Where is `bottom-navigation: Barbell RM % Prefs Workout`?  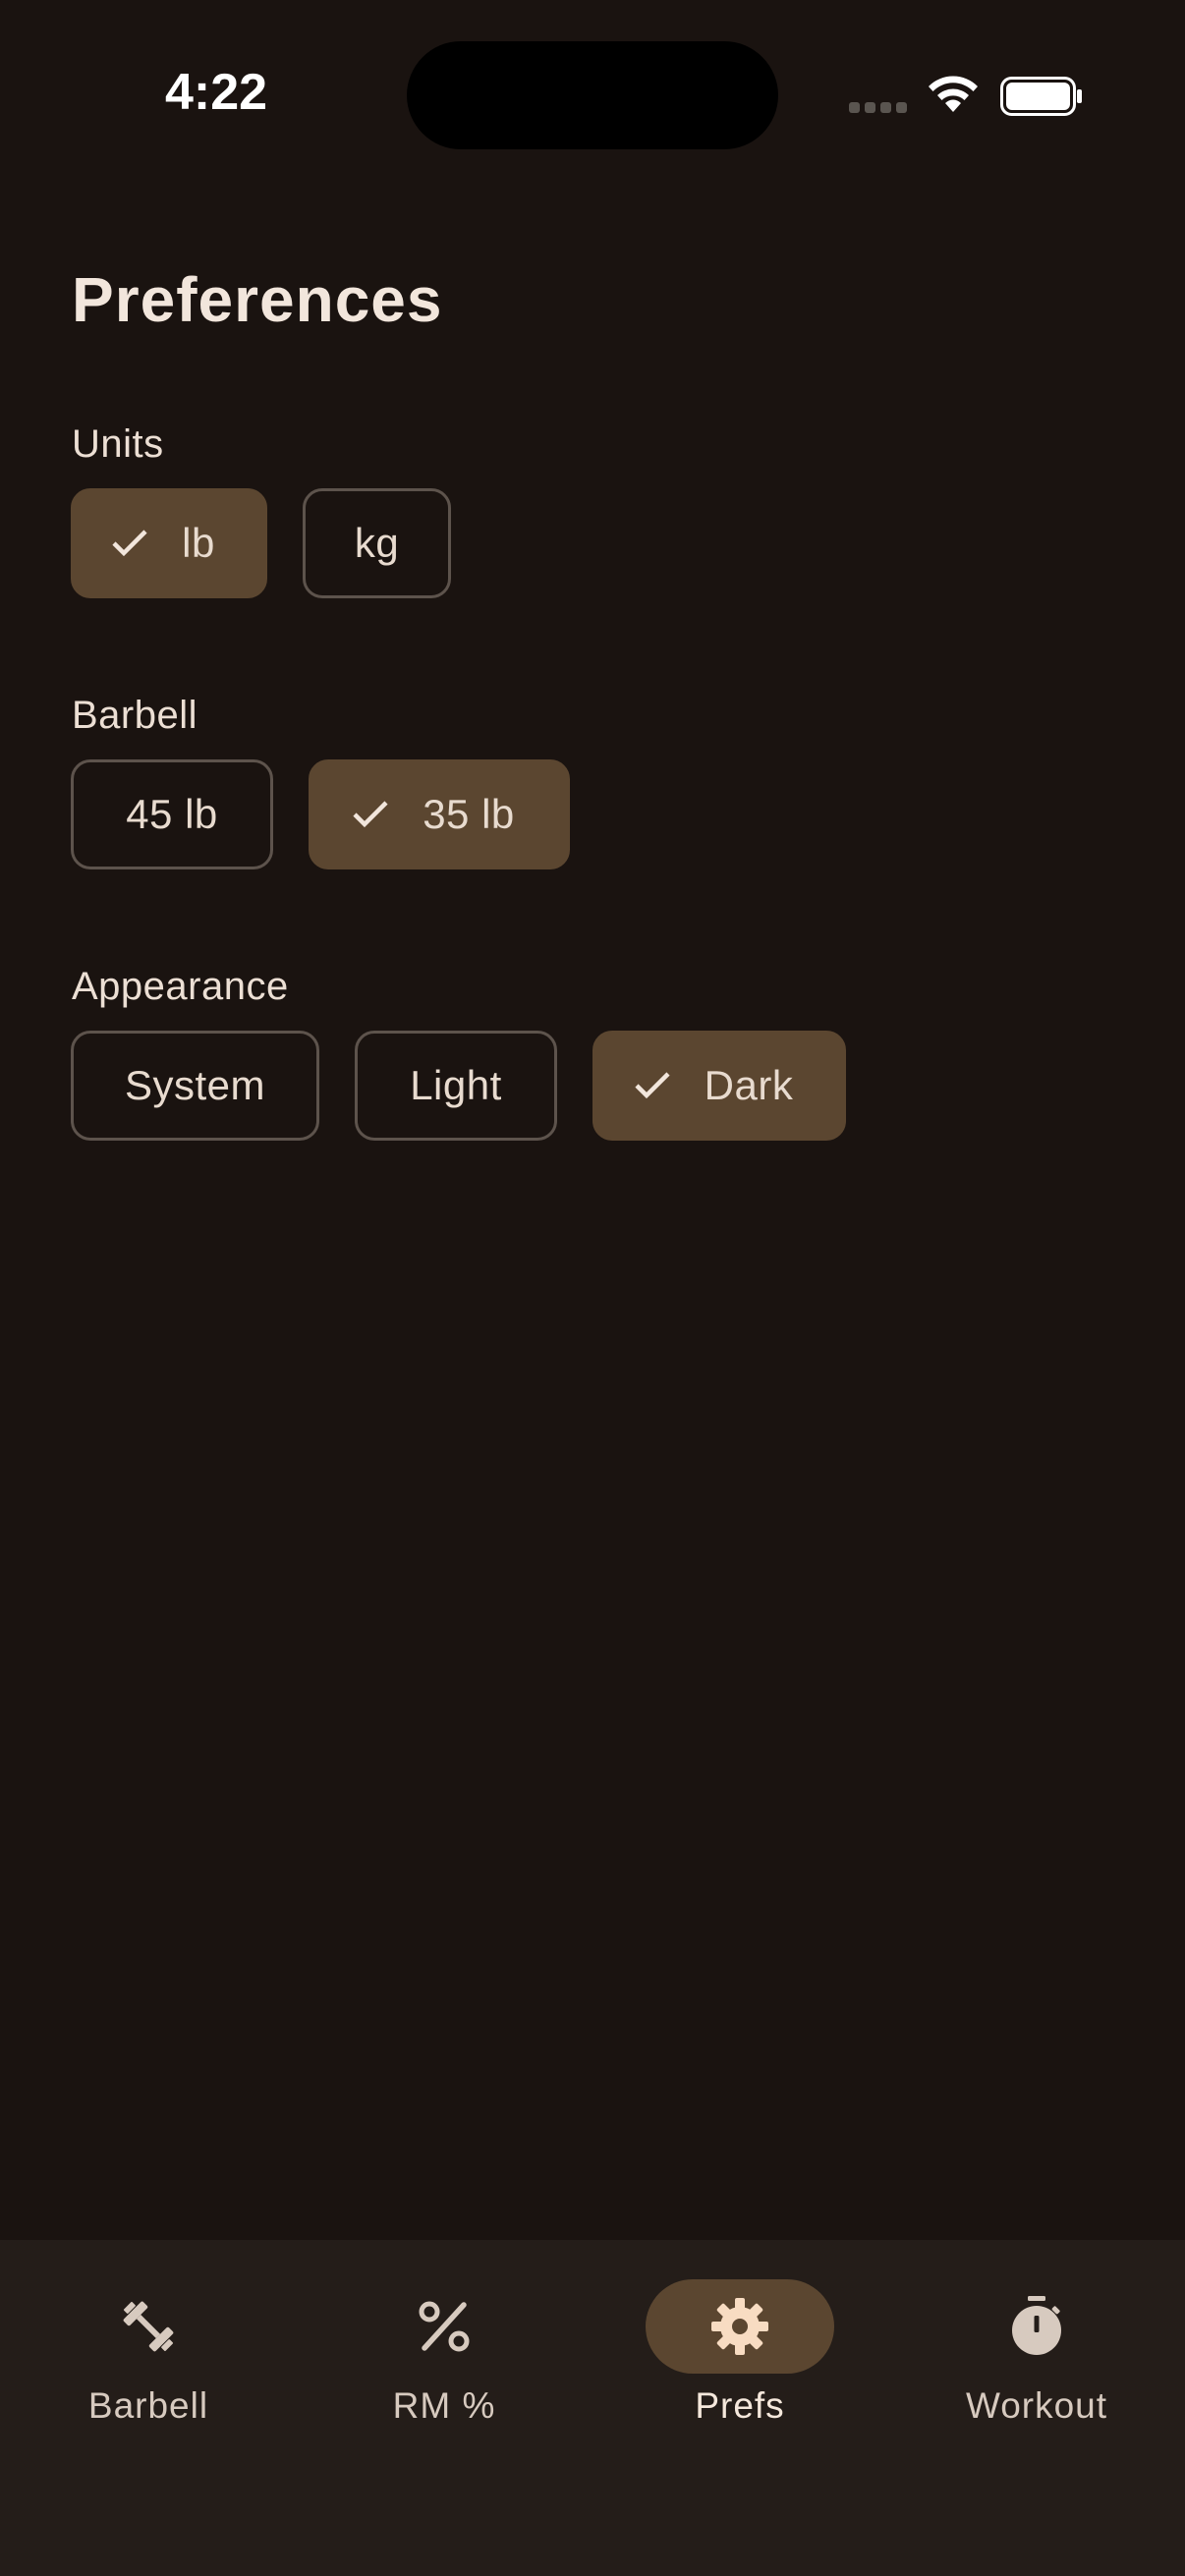
bottom-navigation: Barbell RM % Prefs Workout is located at coordinates (592, 2408).